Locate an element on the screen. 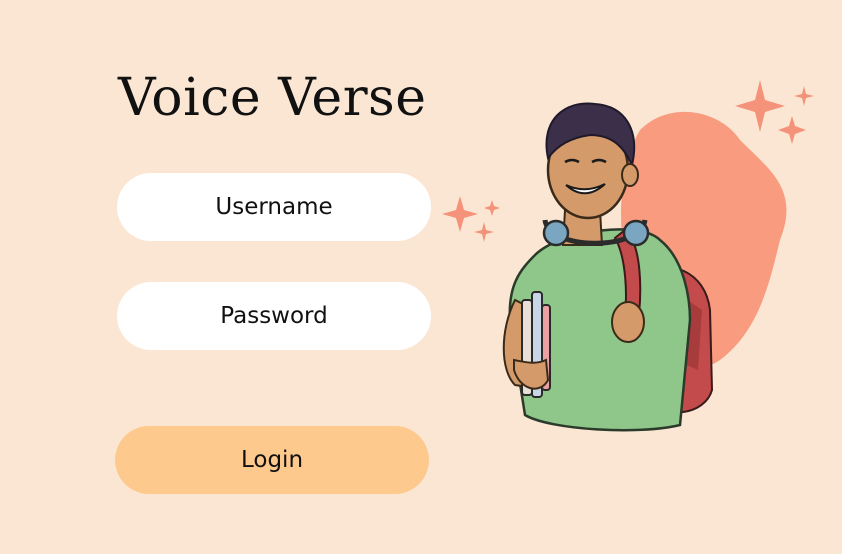 The height and width of the screenshot is (554, 842). login-button: Login is located at coordinates (272, 460).